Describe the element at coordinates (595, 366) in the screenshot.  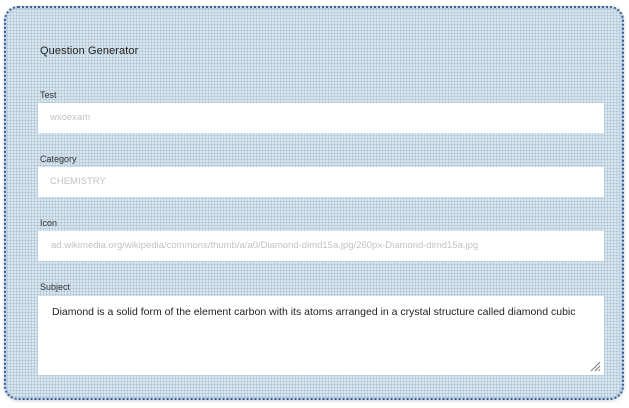
I see `resize-grip-icon` at that location.